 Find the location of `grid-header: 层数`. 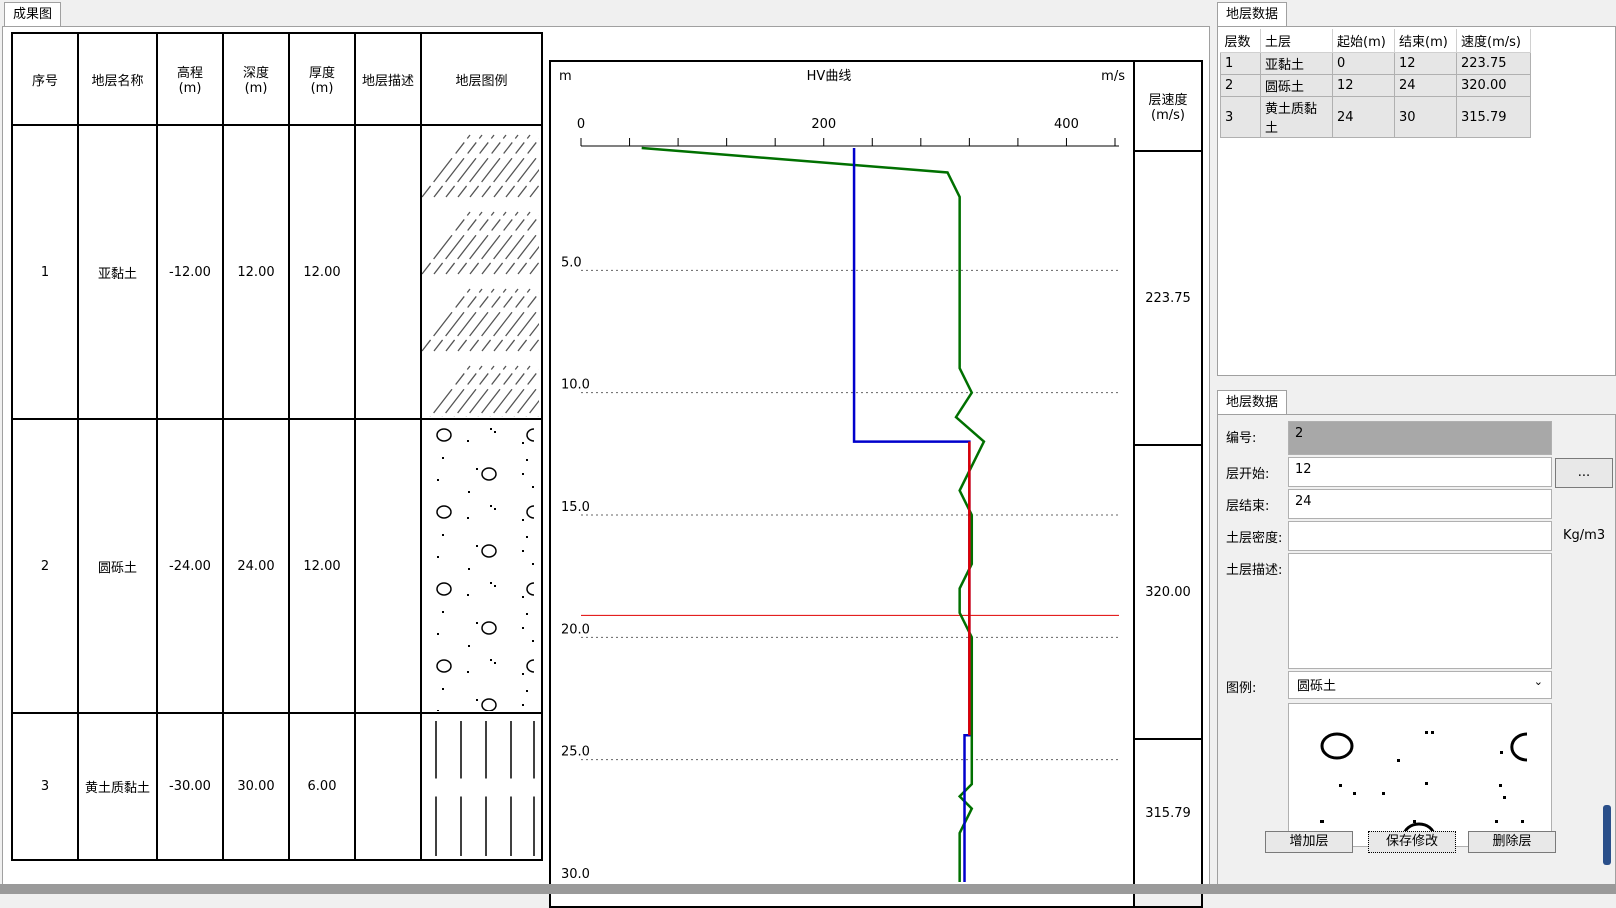

grid-header: 层数 is located at coordinates (1240, 41).